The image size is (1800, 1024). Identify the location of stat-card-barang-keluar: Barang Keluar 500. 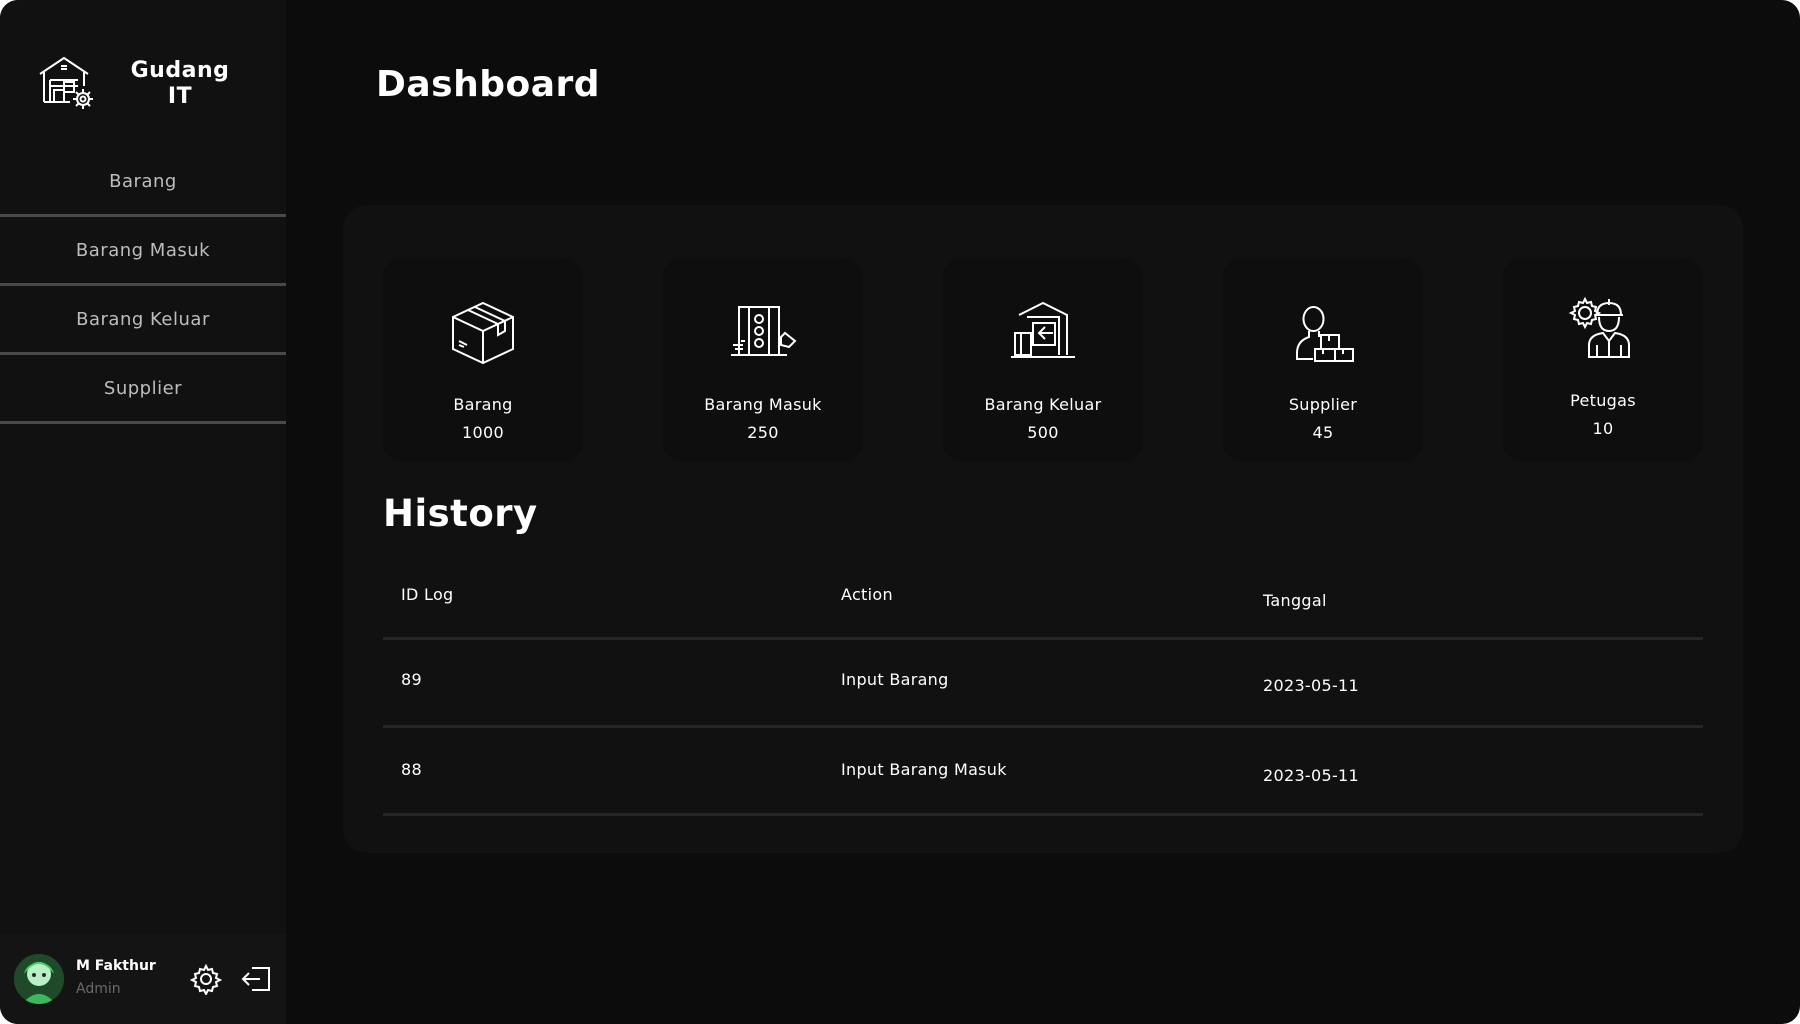
(1043, 359).